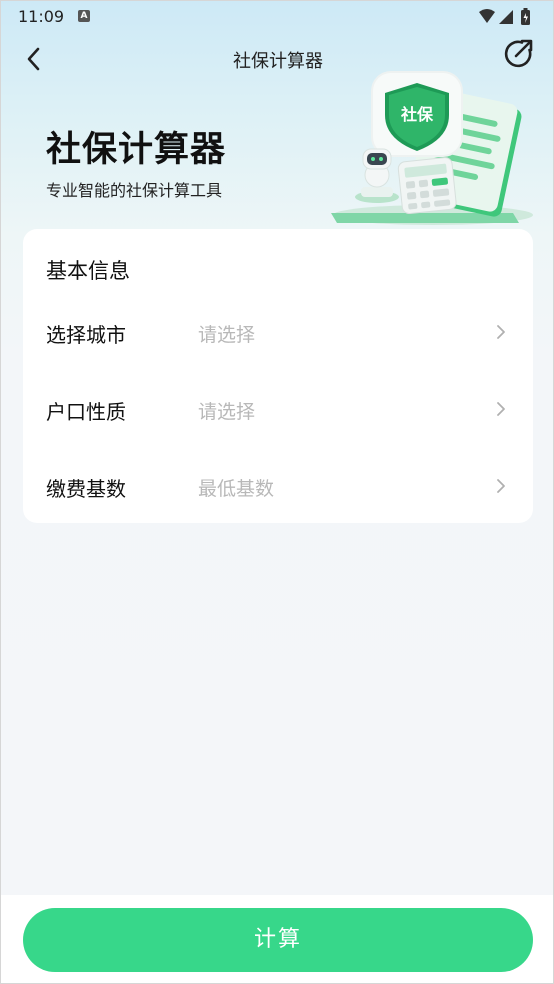  Describe the element at coordinates (84, 16) in the screenshot. I see `notification-icon: A` at that location.